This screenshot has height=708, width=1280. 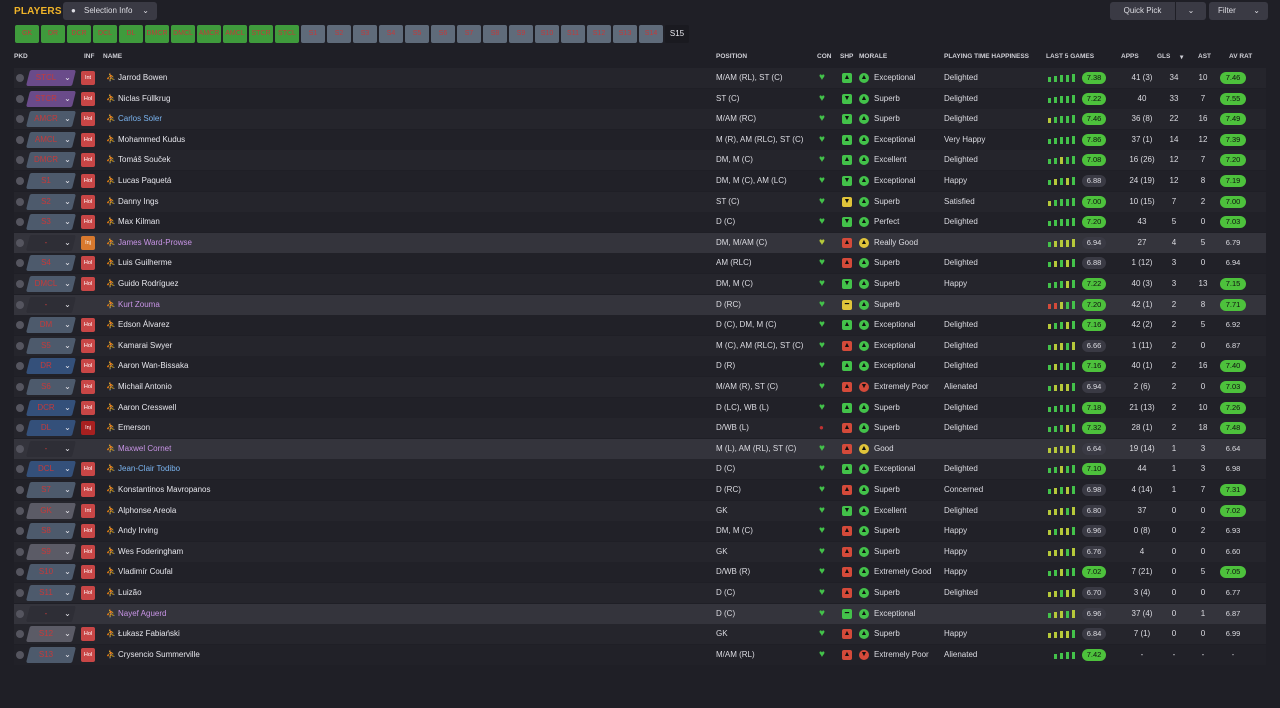 I want to click on col-playing-time-happiness: PLAYING TIME HAPPINESS, so click(x=986, y=56).